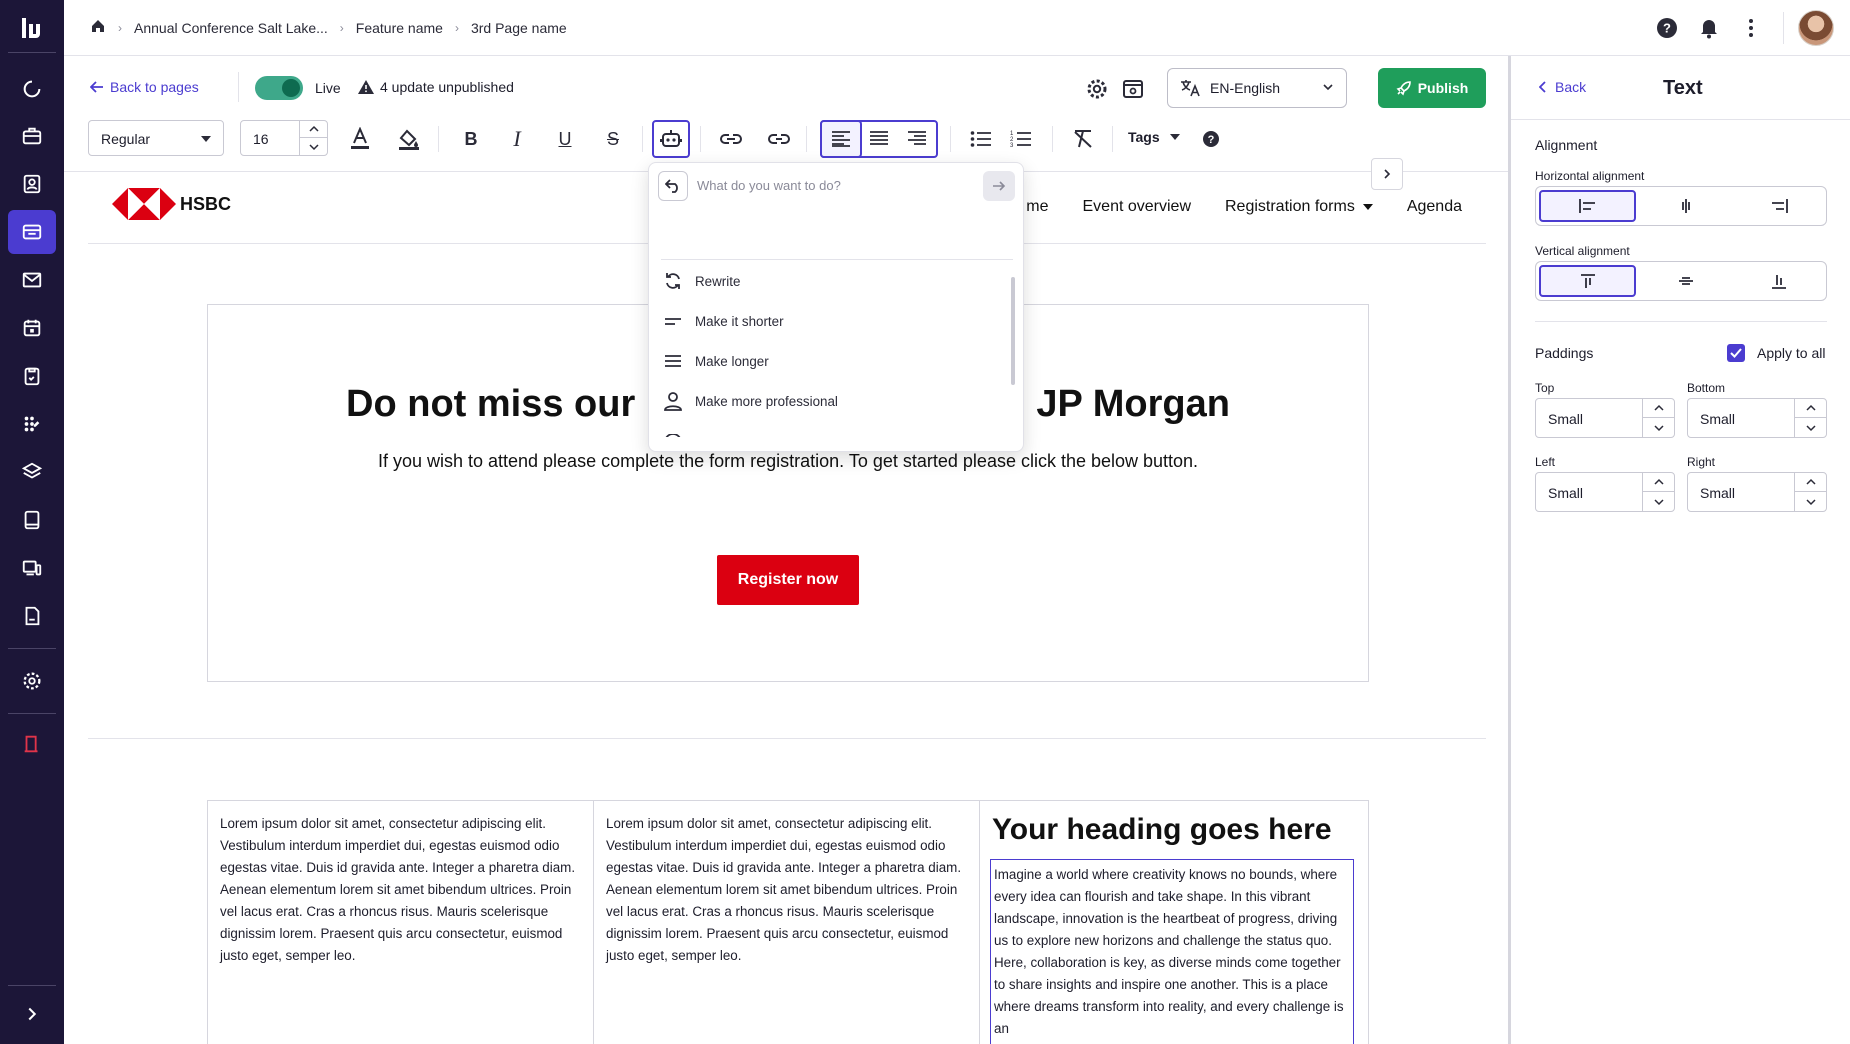 The image size is (1850, 1044). I want to click on ai-option-longer: Make longer, so click(716, 361).